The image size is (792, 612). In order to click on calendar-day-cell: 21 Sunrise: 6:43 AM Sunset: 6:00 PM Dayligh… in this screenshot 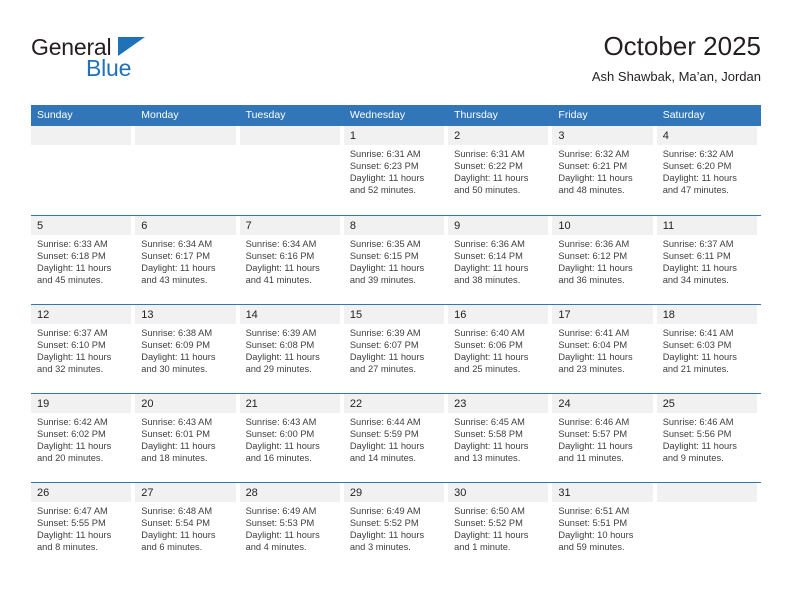, I will do `click(291, 438)`.